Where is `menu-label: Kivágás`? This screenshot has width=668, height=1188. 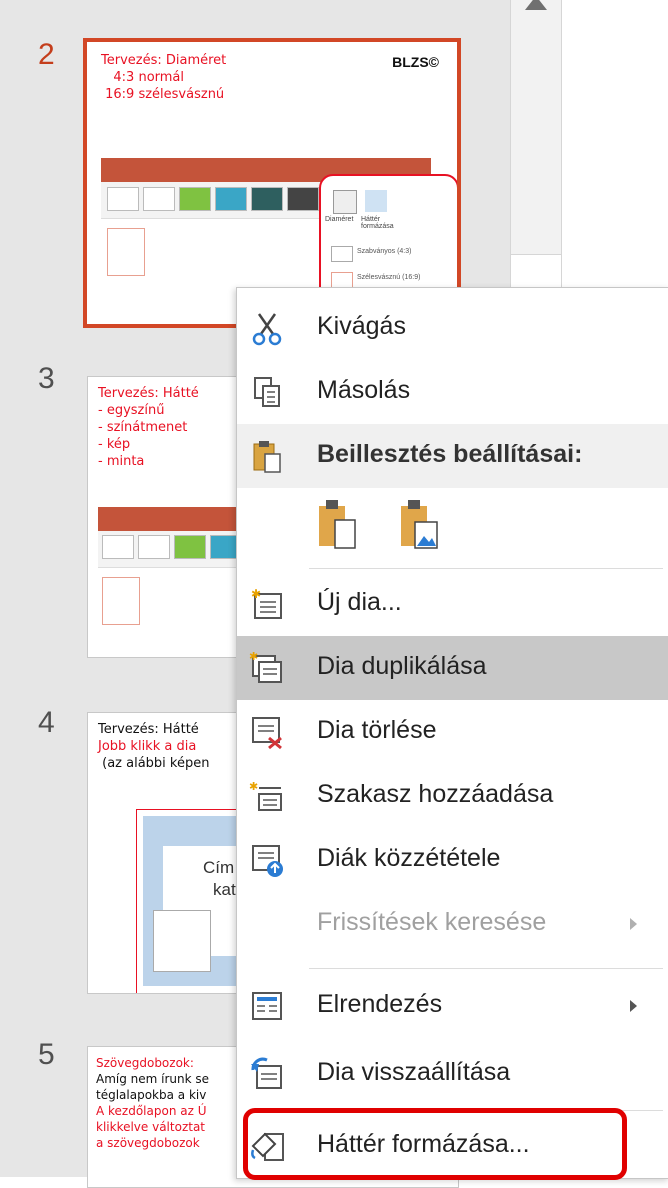 menu-label: Kivágás is located at coordinates (361, 326).